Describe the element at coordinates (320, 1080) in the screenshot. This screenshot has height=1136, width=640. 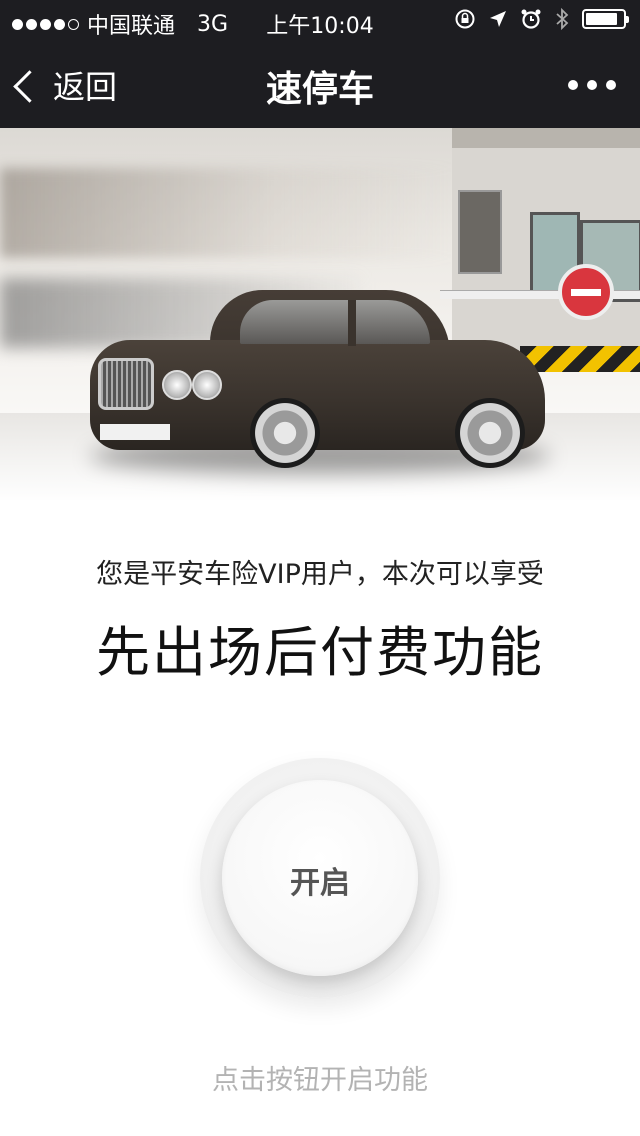
I see `hint-text: 点击按钮开启功能` at that location.